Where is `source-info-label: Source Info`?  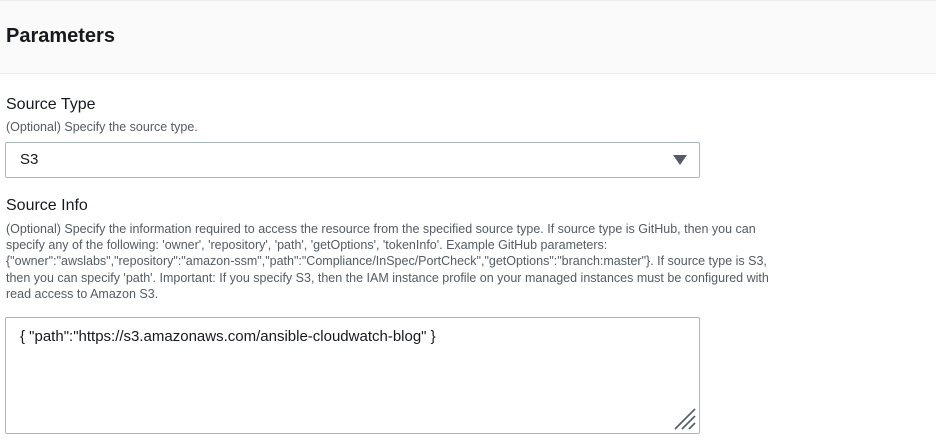 source-info-label: Source Info is located at coordinates (47, 205).